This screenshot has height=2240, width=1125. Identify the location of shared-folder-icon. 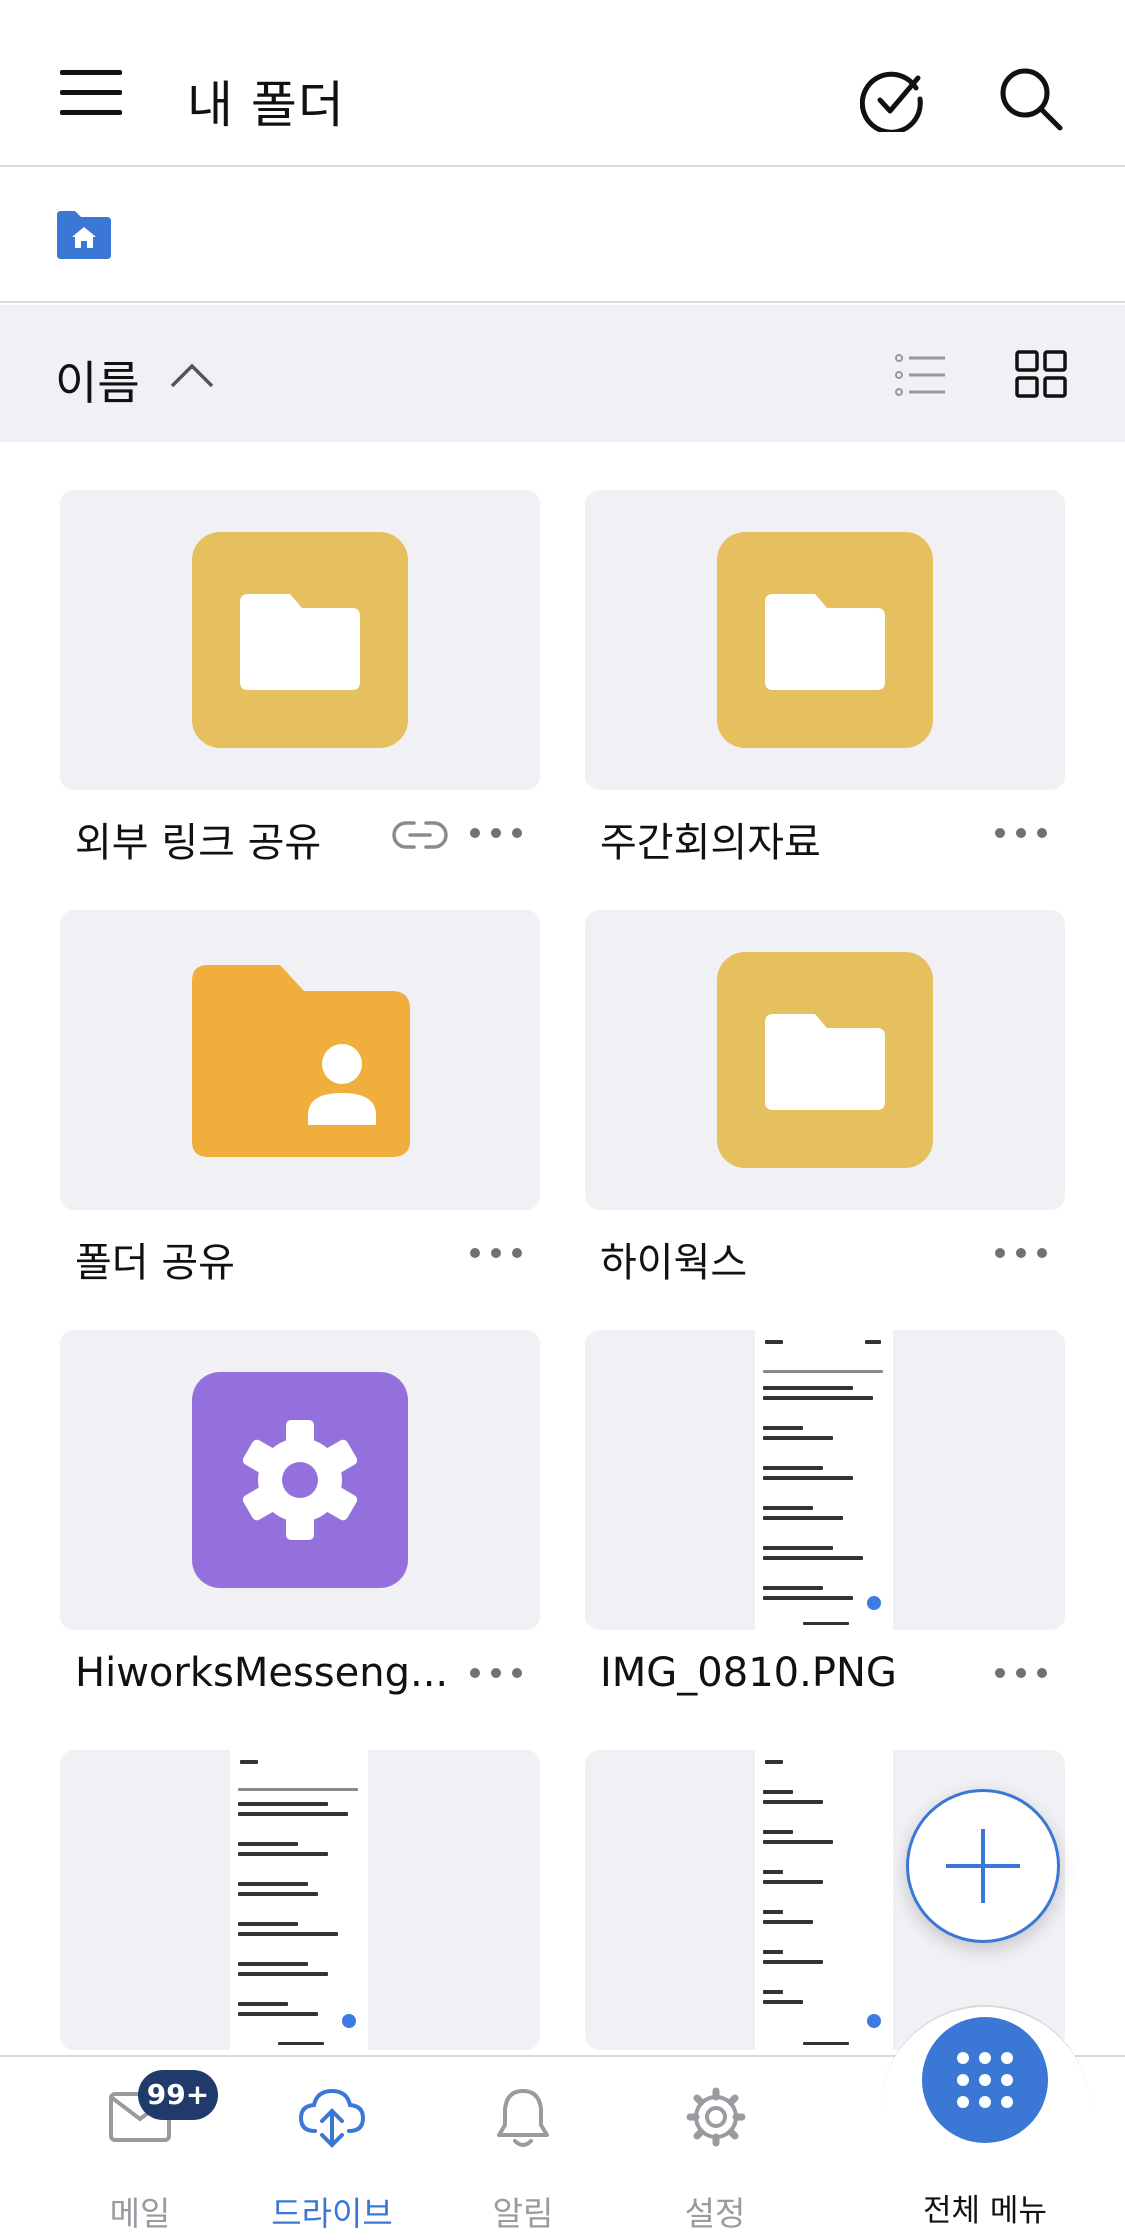
(301, 1061).